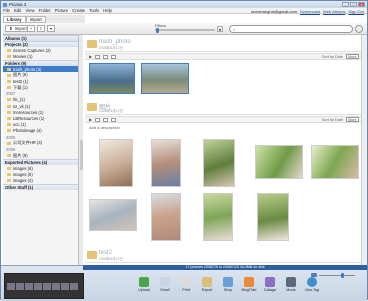 The height and width of the screenshot is (301, 368). What do you see at coordinates (353, 4) in the screenshot?
I see `maximize-button: □` at bounding box center [353, 4].